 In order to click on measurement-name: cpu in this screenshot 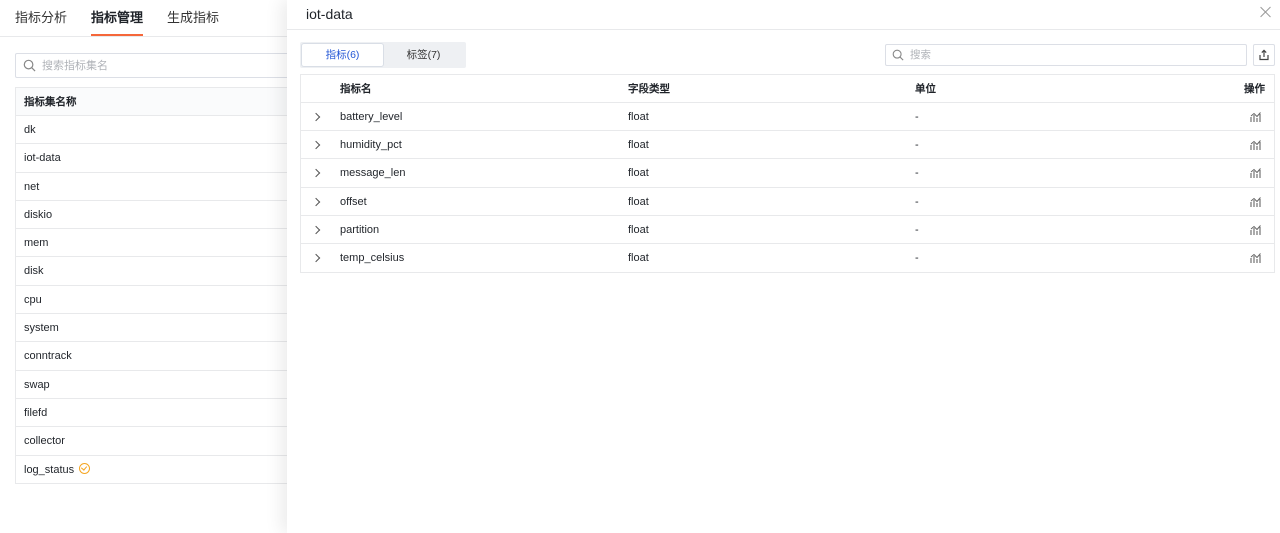, I will do `click(33, 299)`.